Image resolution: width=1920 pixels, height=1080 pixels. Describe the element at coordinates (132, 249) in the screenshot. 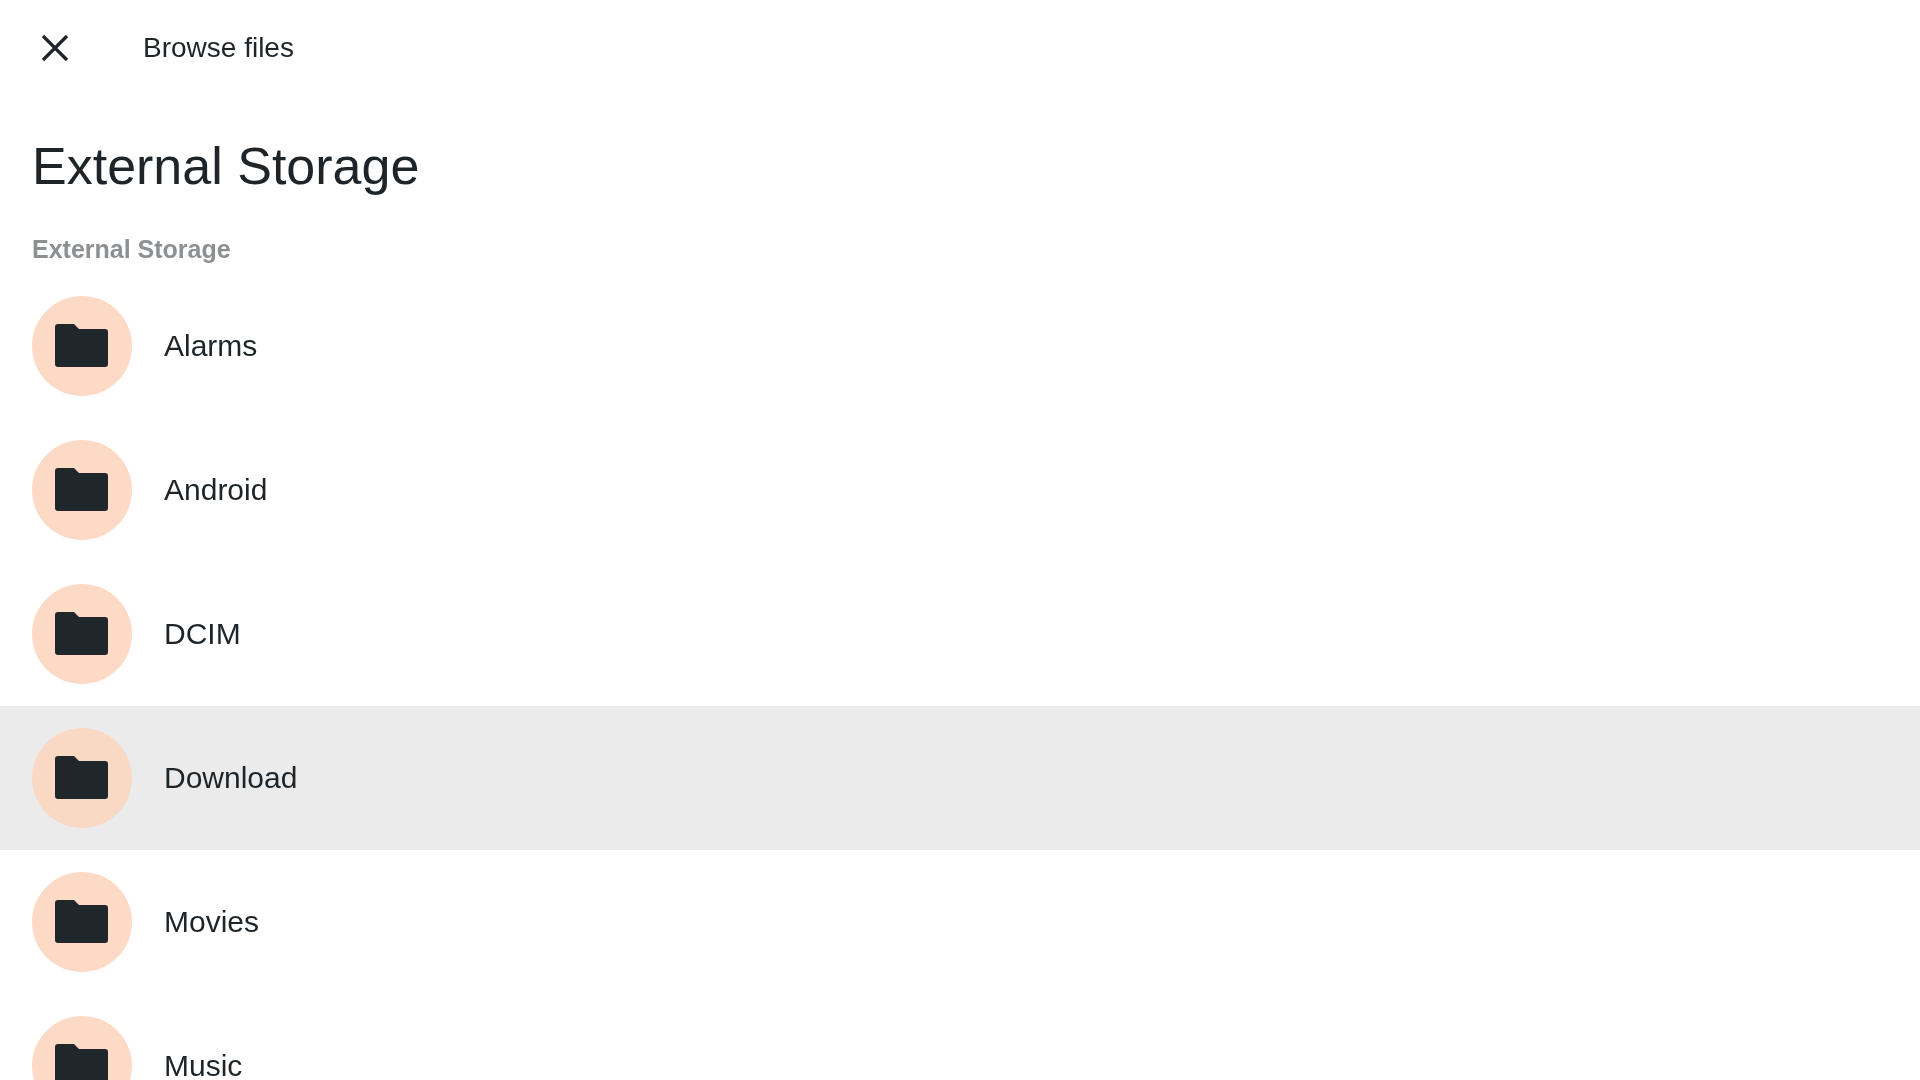

I see `section-label: External Storage` at that location.